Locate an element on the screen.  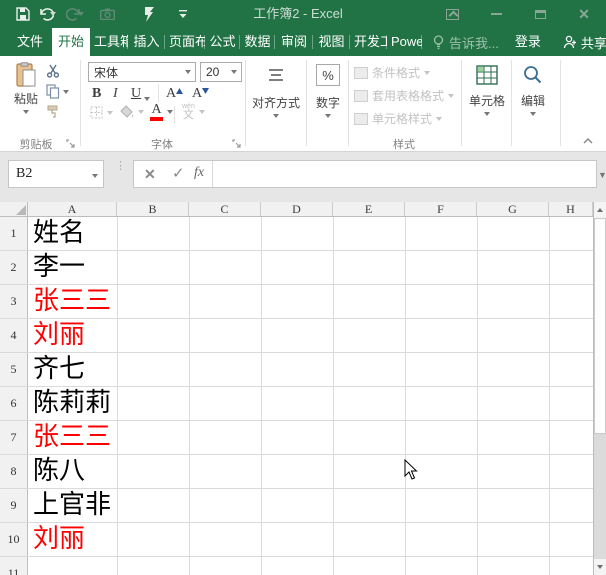
row-header-3: 3 is located at coordinates (14, 301).